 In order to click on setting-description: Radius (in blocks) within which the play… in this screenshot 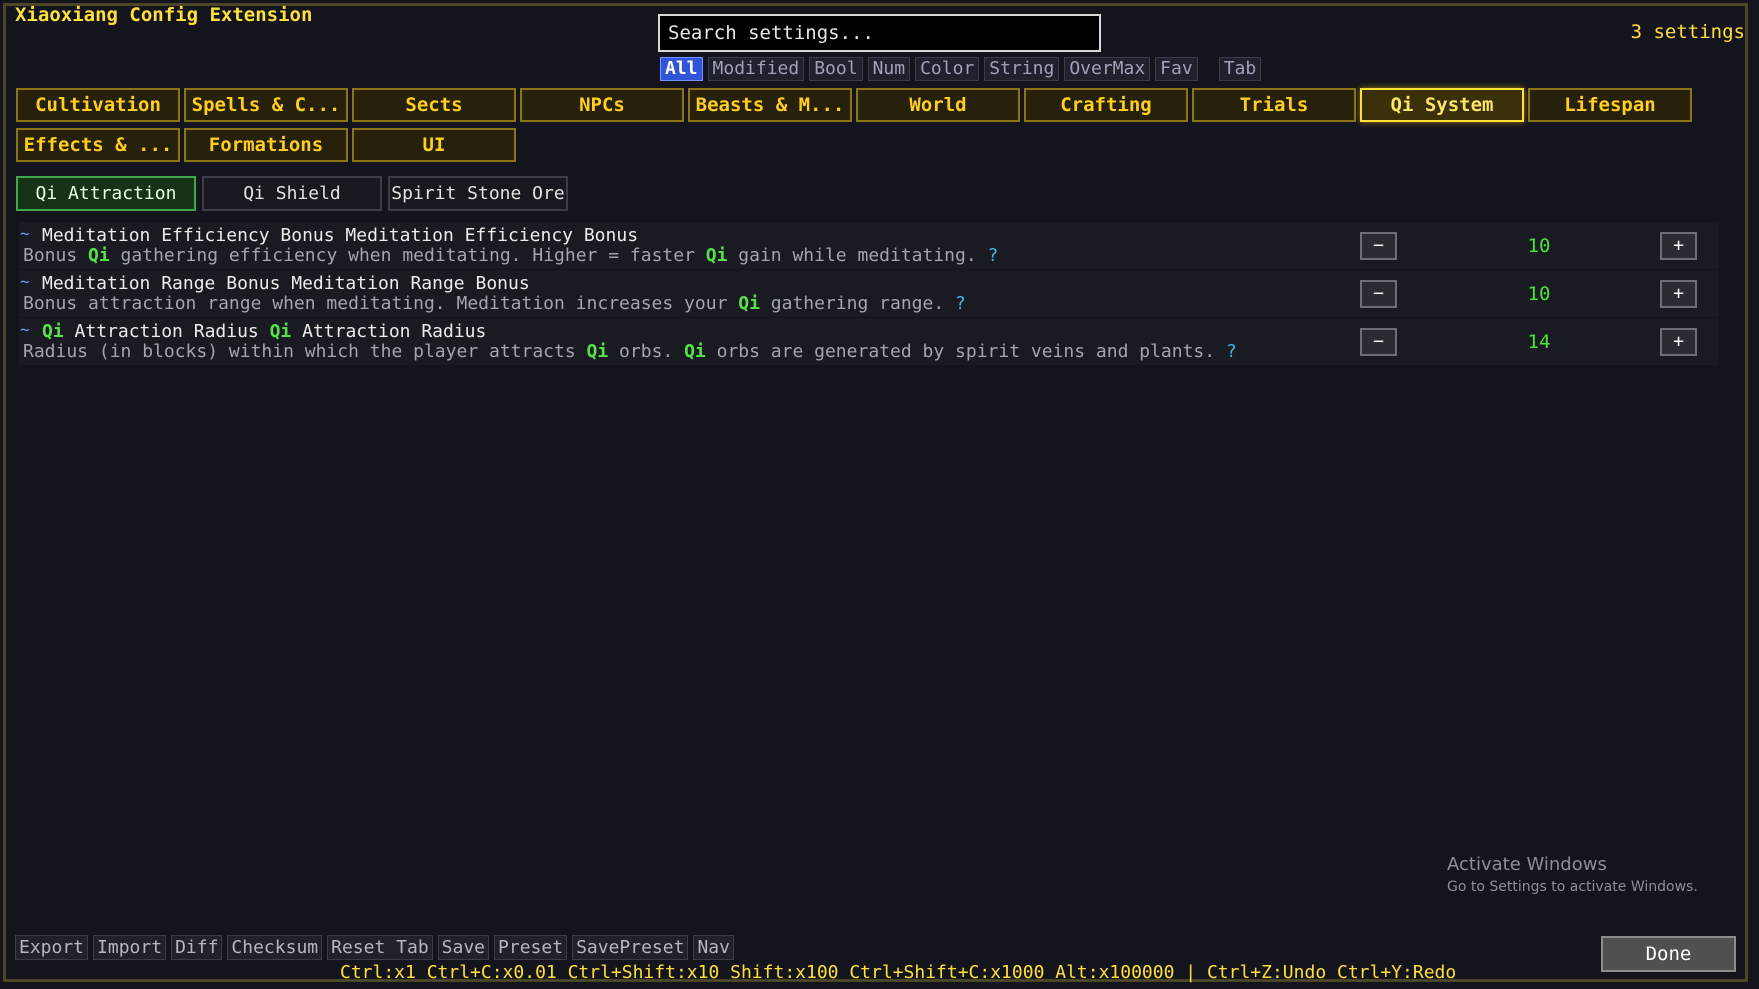, I will do `click(630, 351)`.